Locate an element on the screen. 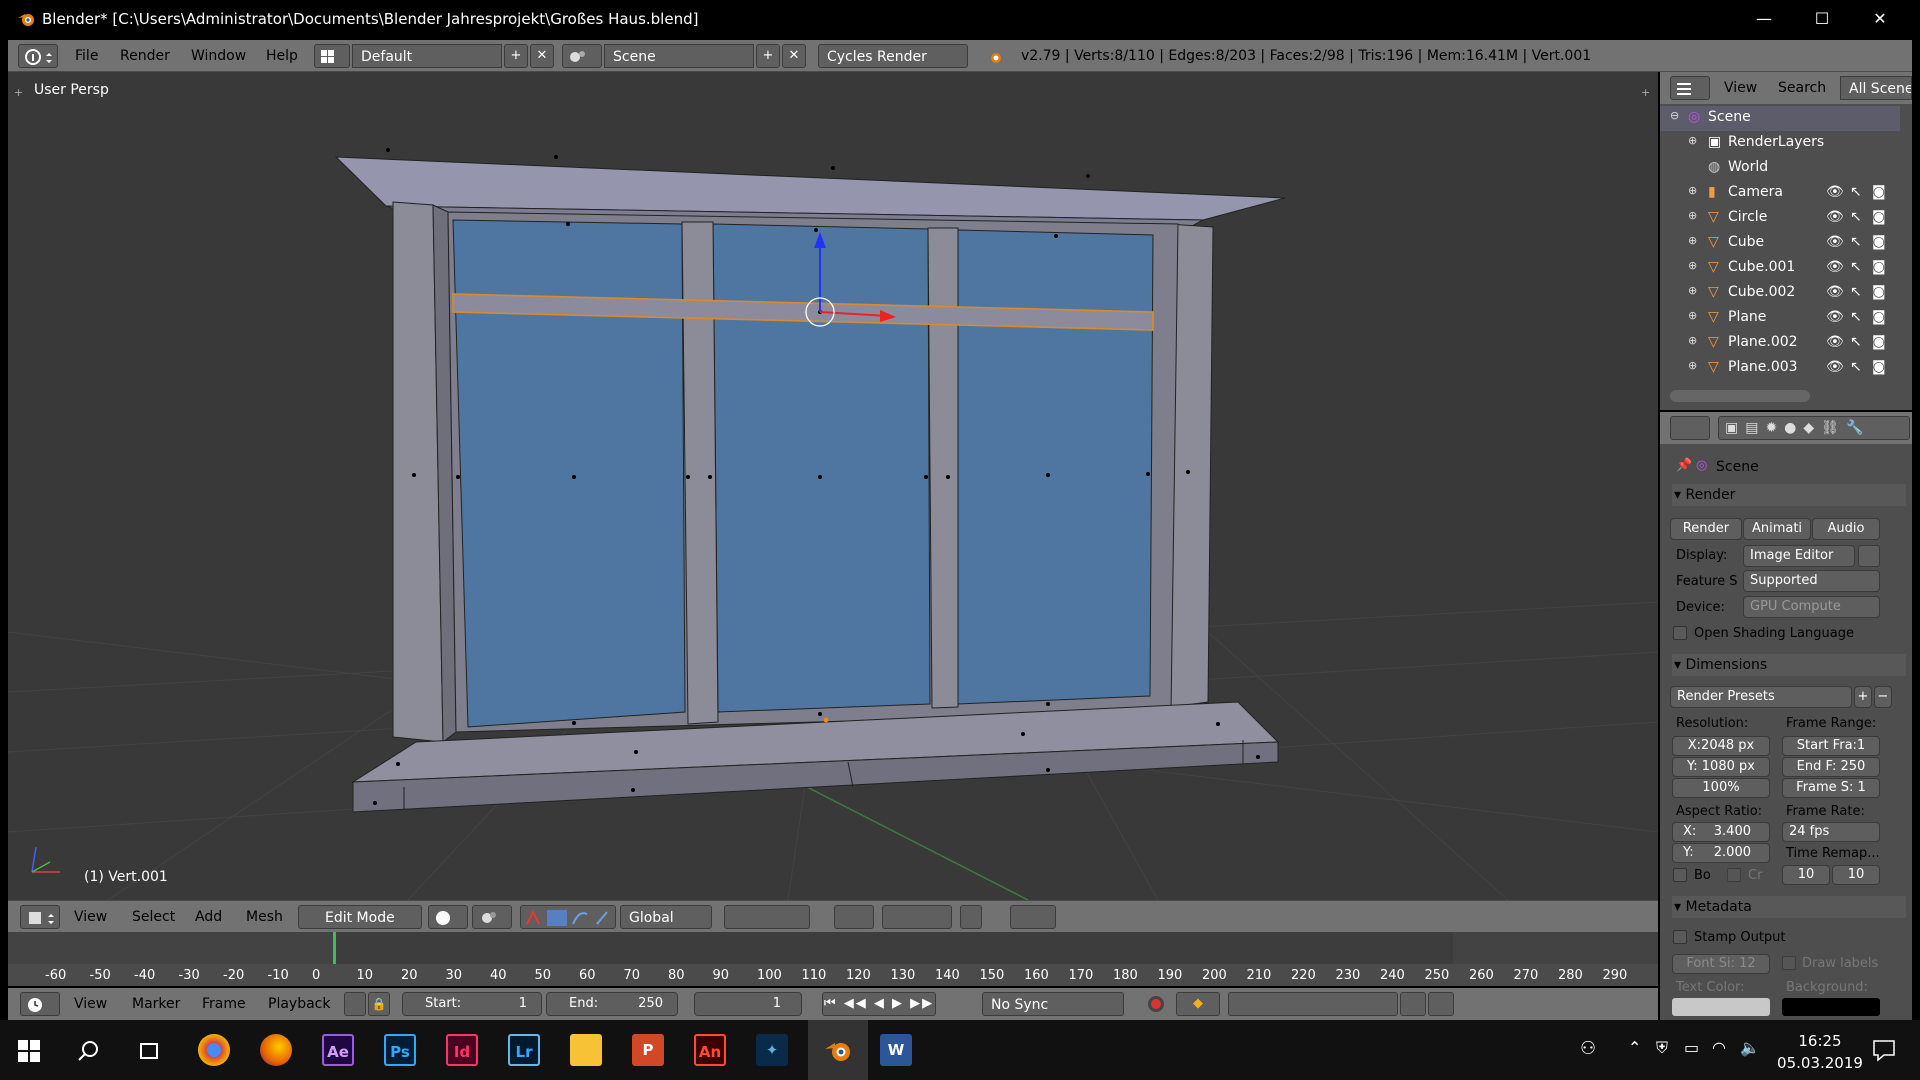  outliner-item-world: ◍ World is located at coordinates (1780, 168).